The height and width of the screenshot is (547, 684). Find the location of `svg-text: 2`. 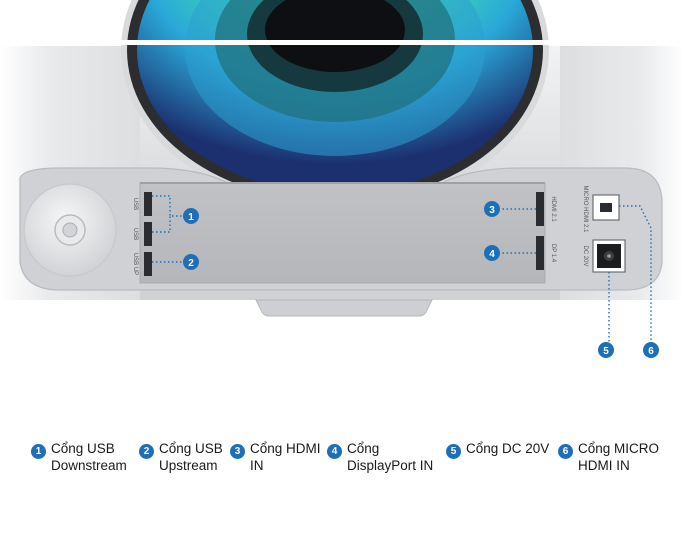

svg-text: 2 is located at coordinates (191, 263).